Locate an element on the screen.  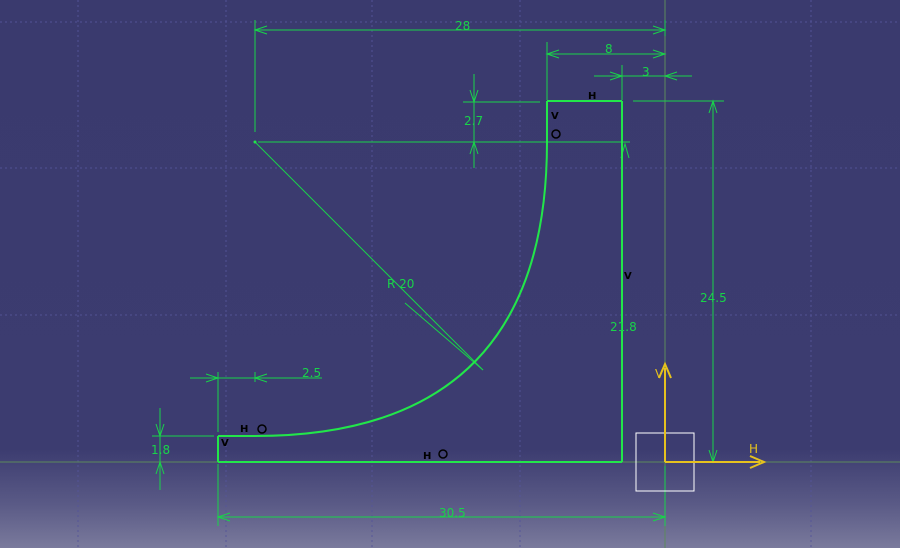
dim-radius: R 20 is located at coordinates (400, 284).